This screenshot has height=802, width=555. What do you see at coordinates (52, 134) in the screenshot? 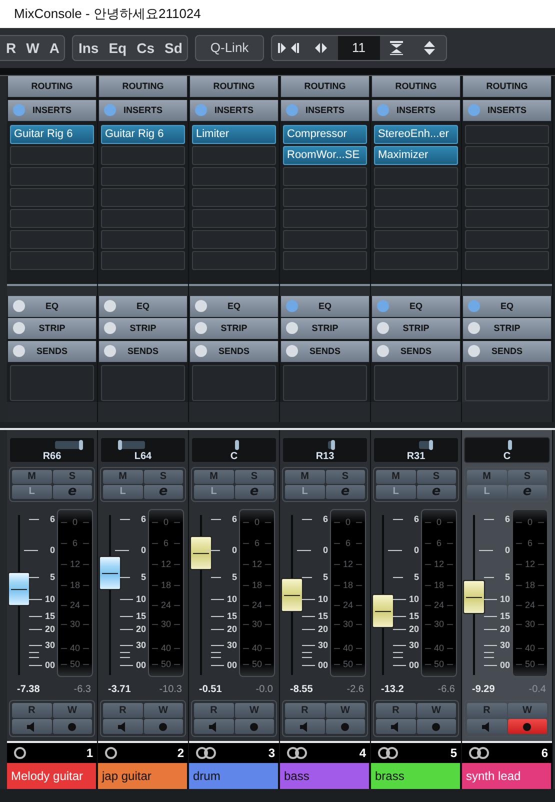
I see `insert-slot: Guitar Rig 6` at bounding box center [52, 134].